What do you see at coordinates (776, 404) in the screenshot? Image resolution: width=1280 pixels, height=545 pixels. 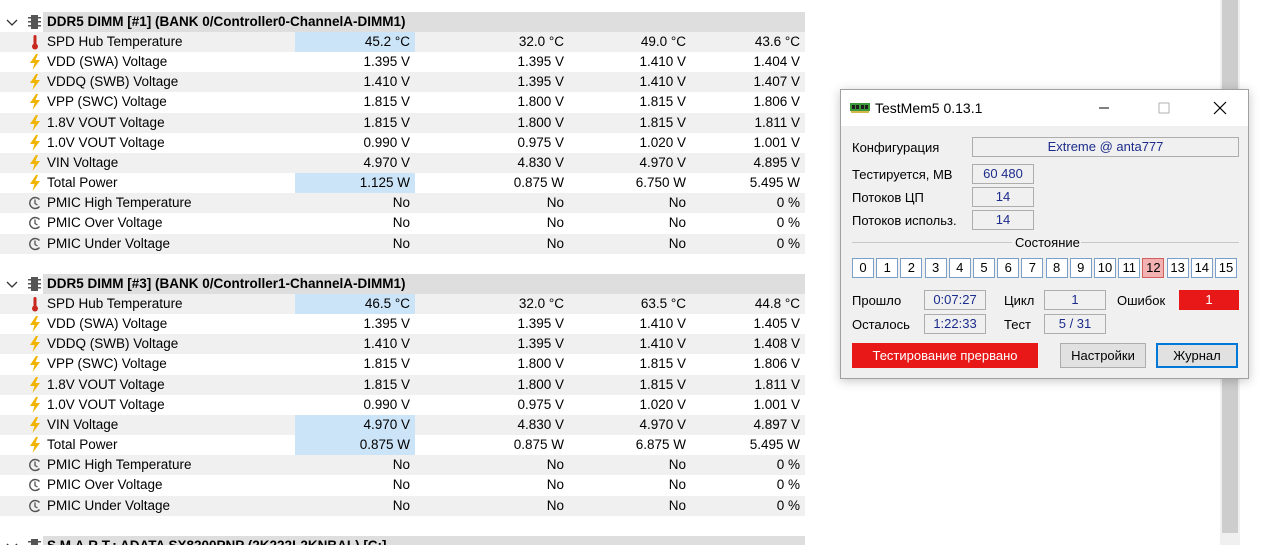 I see `sensor-value: 1.001 V` at bounding box center [776, 404].